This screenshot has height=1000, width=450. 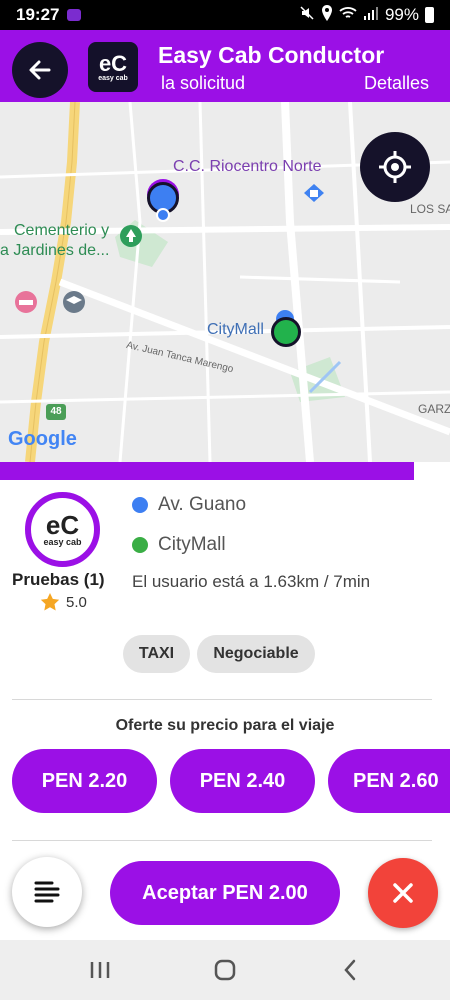 What do you see at coordinates (225, 15) in the screenshot?
I see `status-bar: 19:27 99%` at bounding box center [225, 15].